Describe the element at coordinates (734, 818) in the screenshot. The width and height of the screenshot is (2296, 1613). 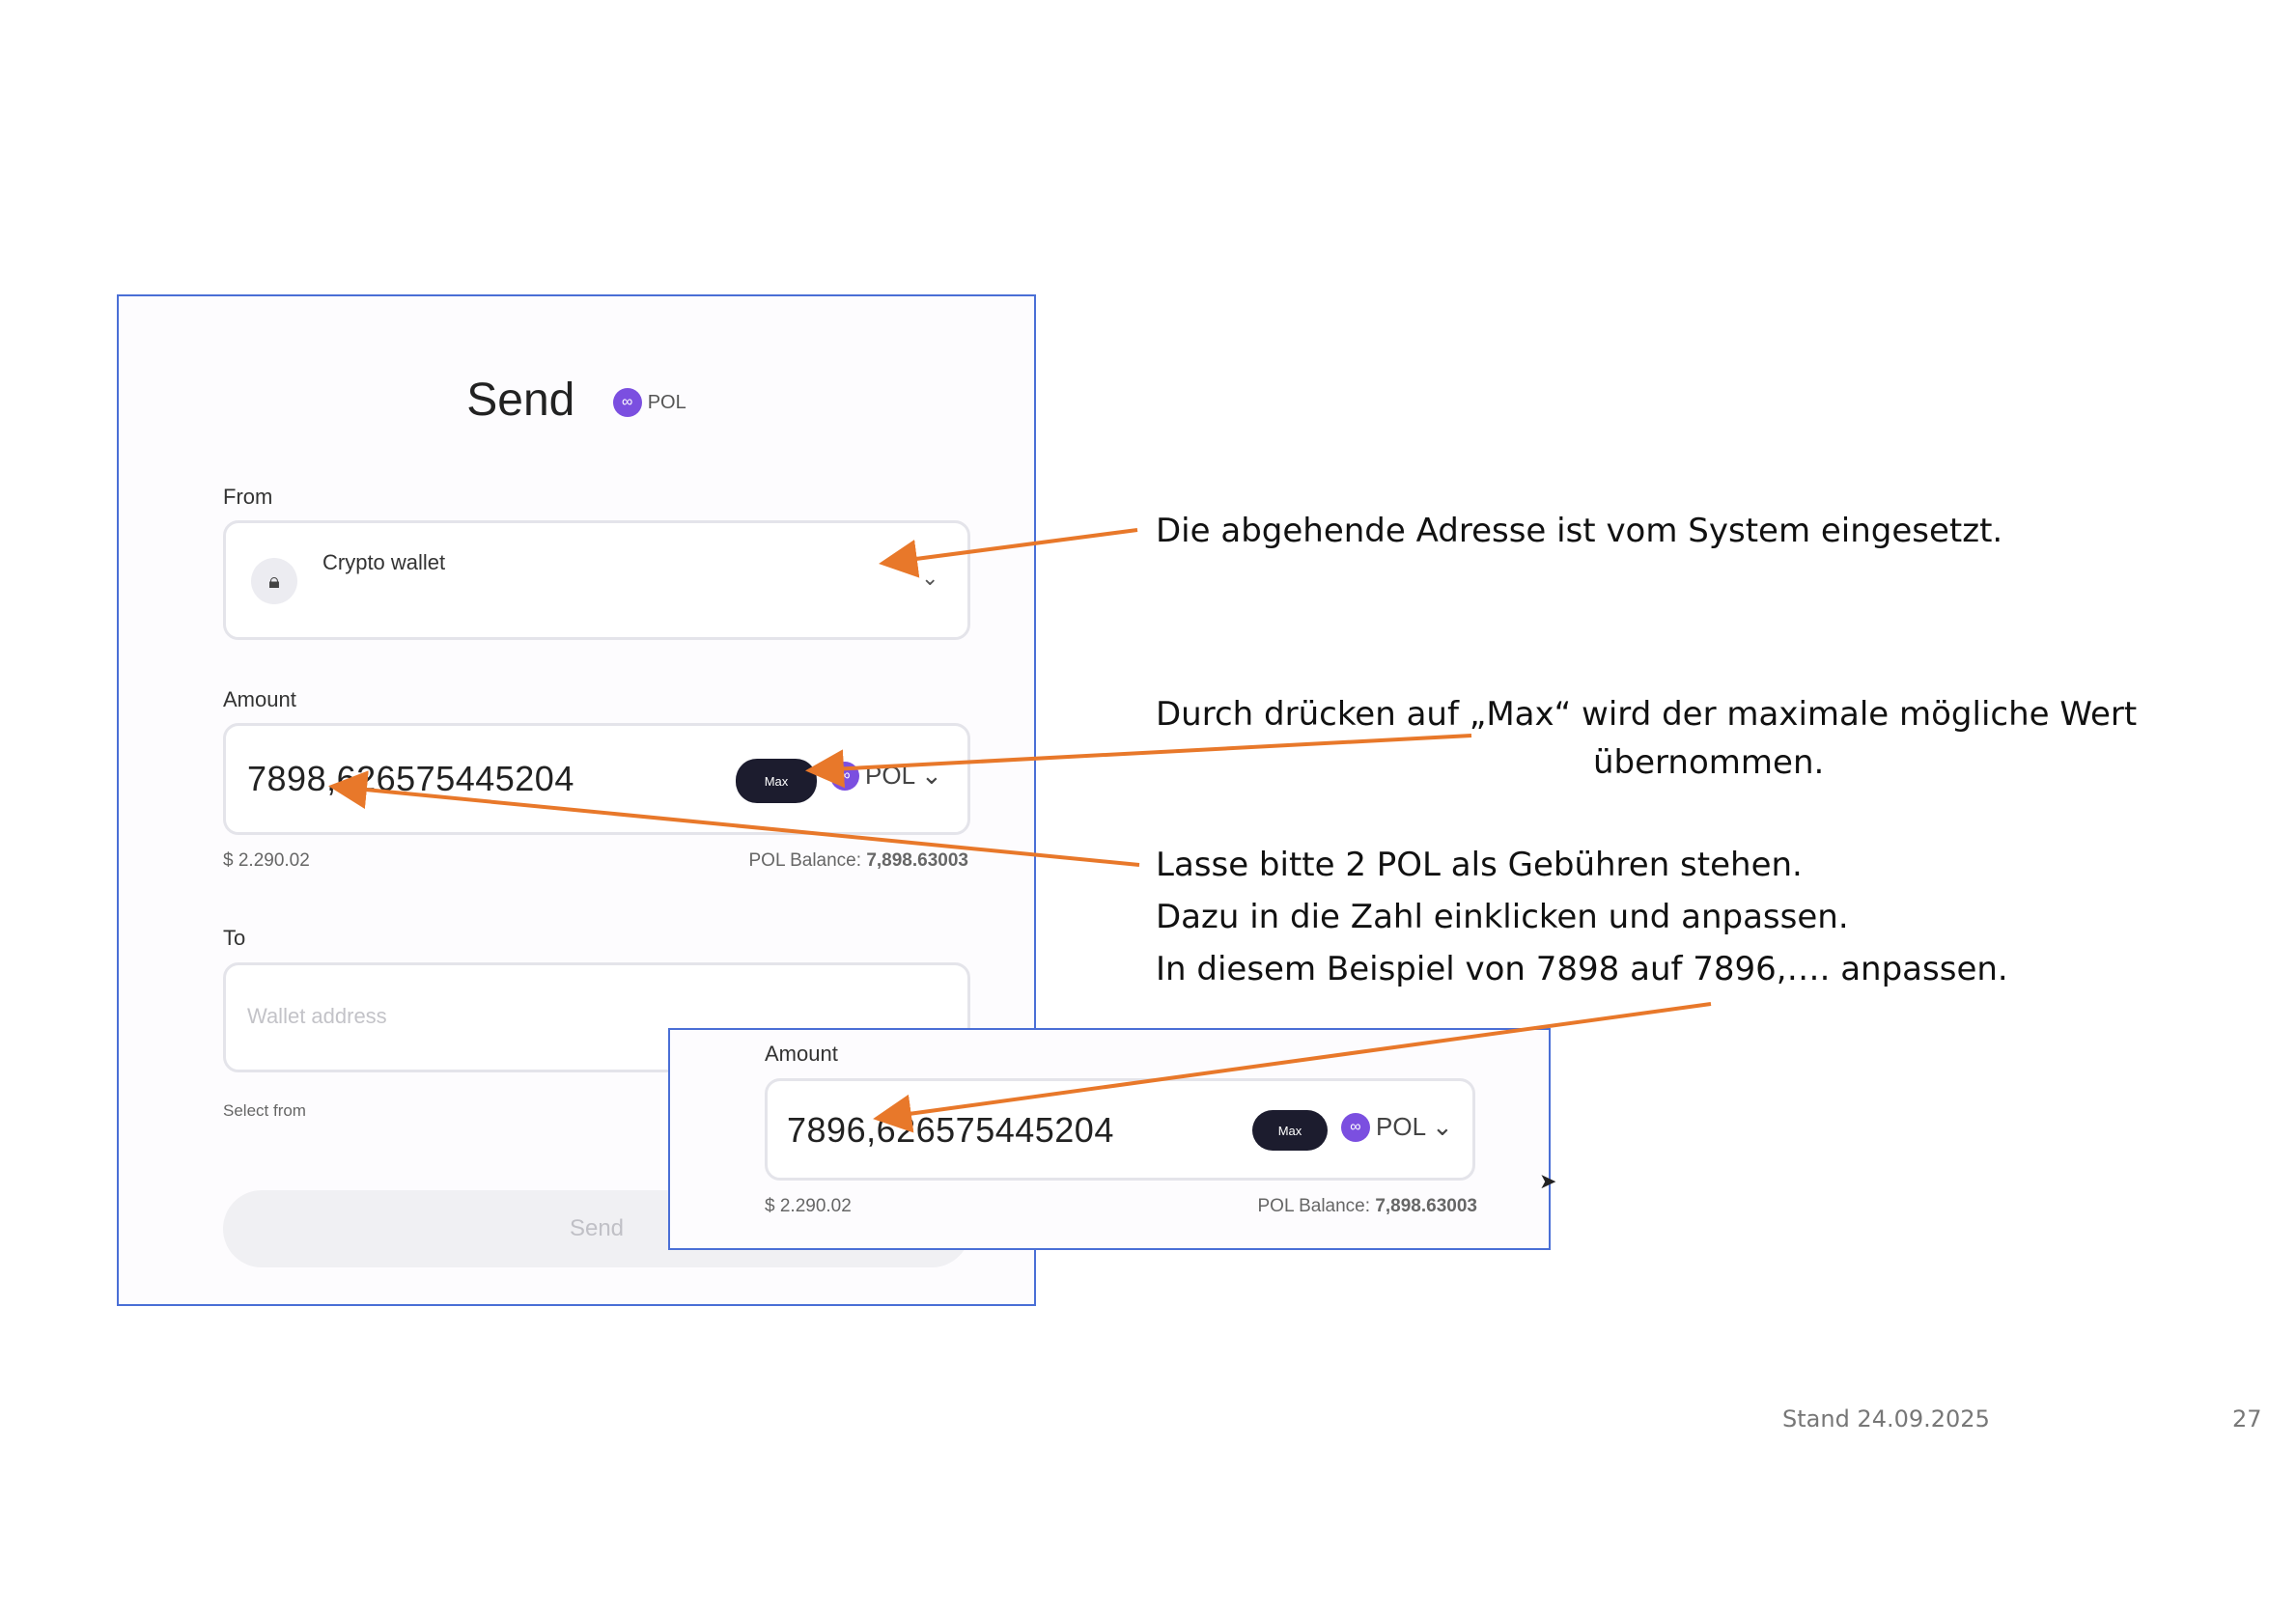
I see `arrow-amount` at that location.